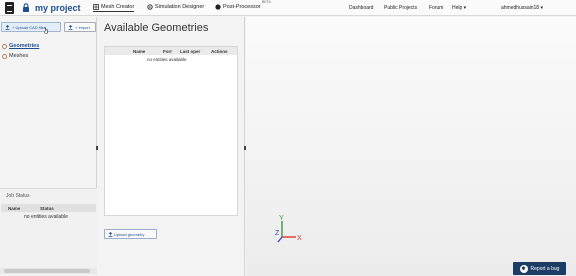  Describe the element at coordinates (299, 238) in the screenshot. I see `x-axis-label: X` at that location.